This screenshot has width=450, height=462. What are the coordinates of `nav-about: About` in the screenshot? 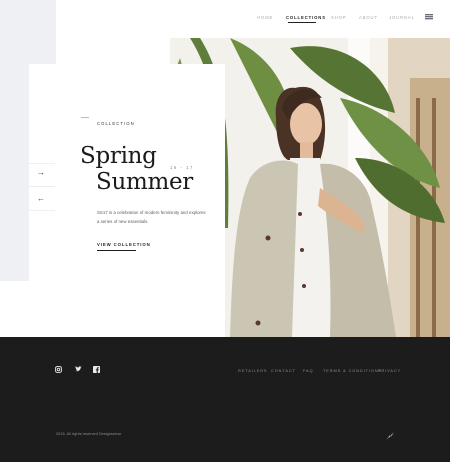 It's located at (368, 17).